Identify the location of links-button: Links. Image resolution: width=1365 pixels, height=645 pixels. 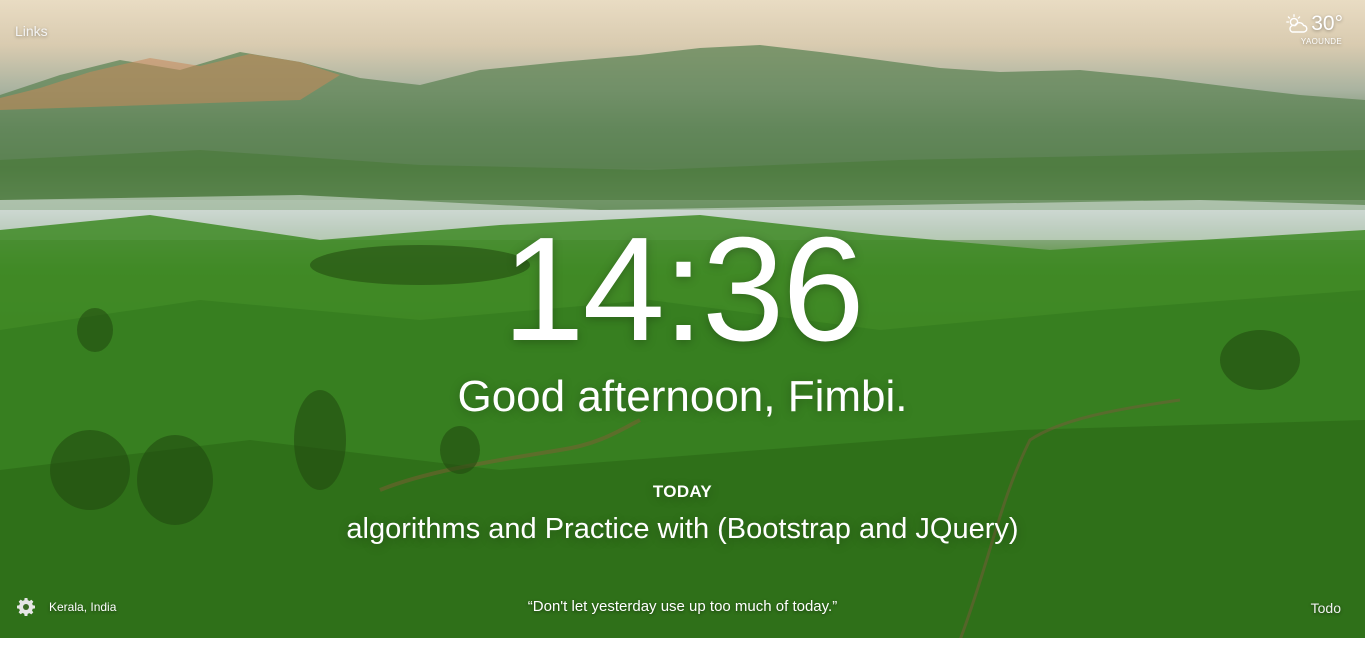
(31, 31).